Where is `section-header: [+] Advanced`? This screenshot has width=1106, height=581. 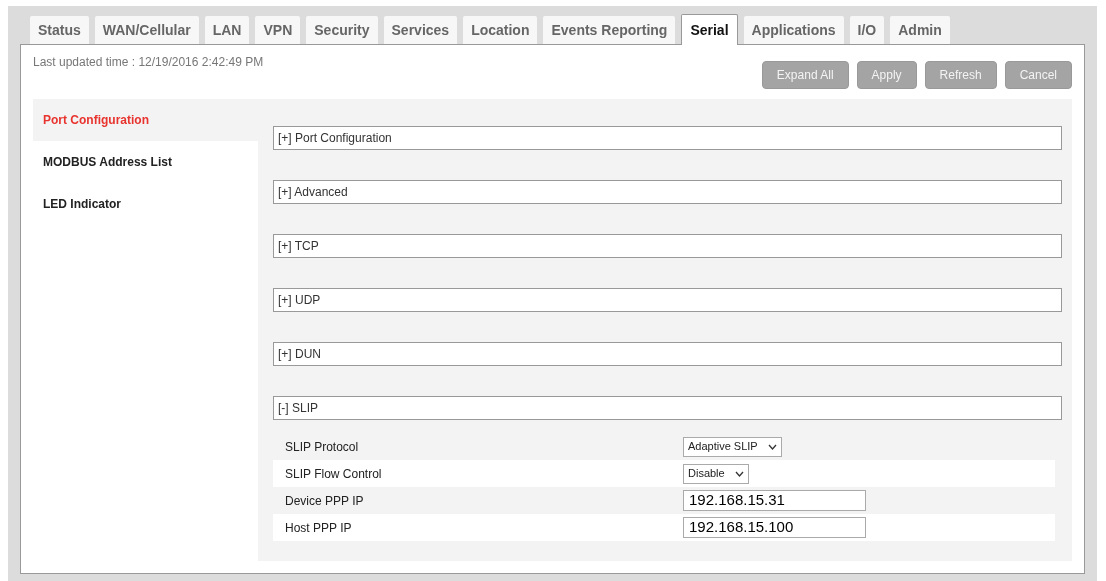 section-header: [+] Advanced is located at coordinates (667, 192).